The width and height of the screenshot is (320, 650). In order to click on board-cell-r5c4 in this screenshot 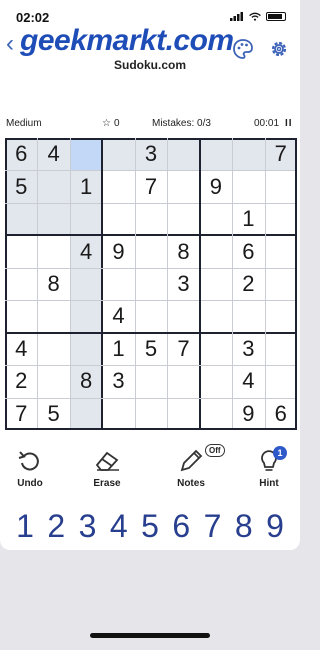, I will do `click(118, 284)`.